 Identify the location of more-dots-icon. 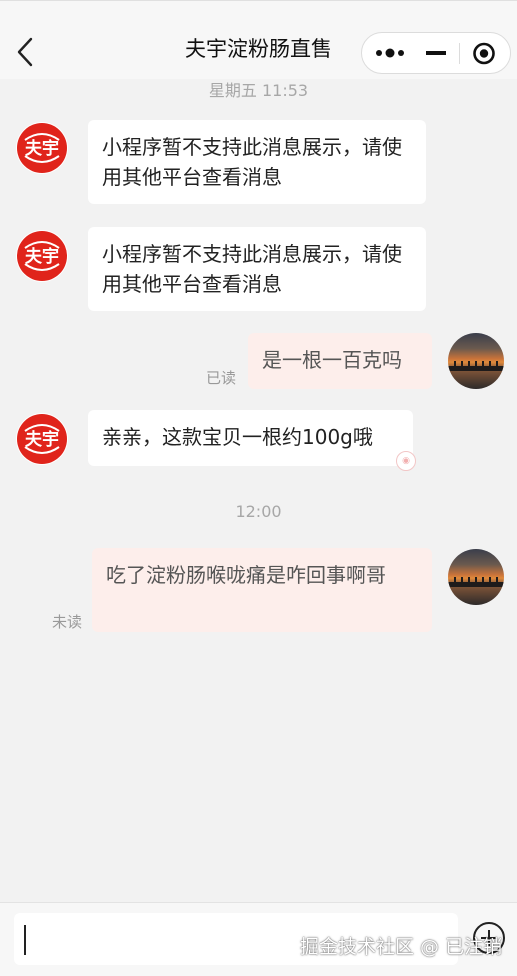
(390, 53).